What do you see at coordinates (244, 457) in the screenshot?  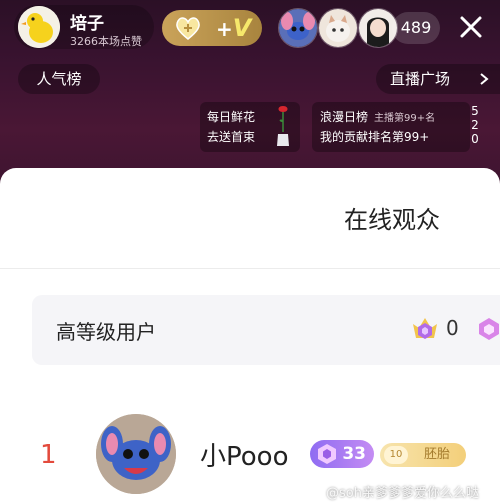 I see `audience-name: 小Pooo` at bounding box center [244, 457].